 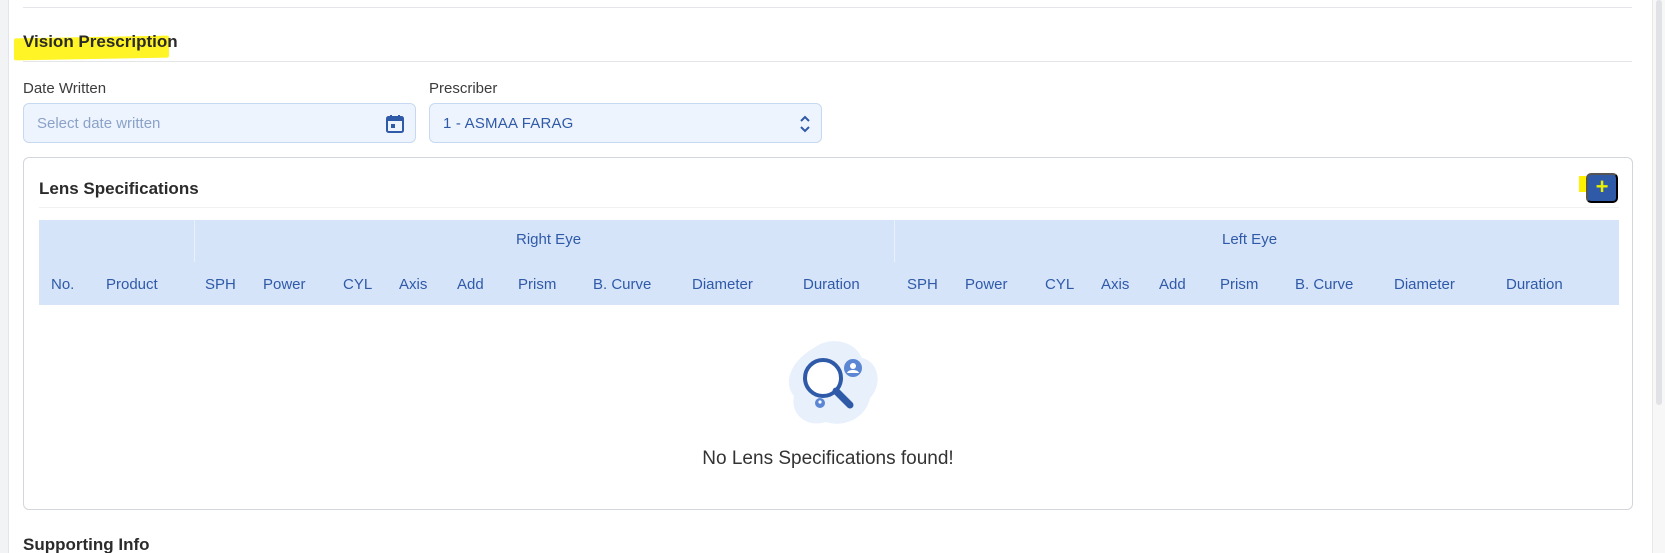 What do you see at coordinates (829, 207) in the screenshot?
I see `card-header-divider` at bounding box center [829, 207].